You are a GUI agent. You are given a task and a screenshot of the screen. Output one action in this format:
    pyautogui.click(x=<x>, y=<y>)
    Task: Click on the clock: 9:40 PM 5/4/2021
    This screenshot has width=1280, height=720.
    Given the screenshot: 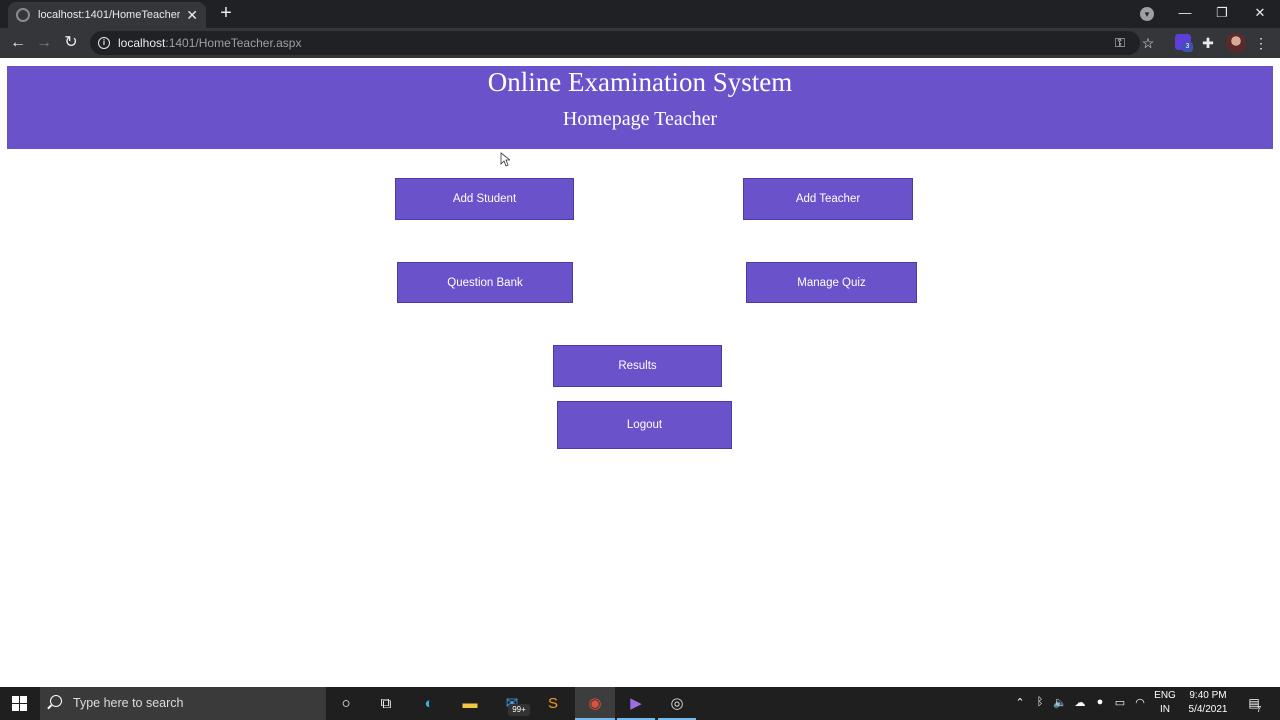 What is the action you would take?
    pyautogui.click(x=1208, y=702)
    